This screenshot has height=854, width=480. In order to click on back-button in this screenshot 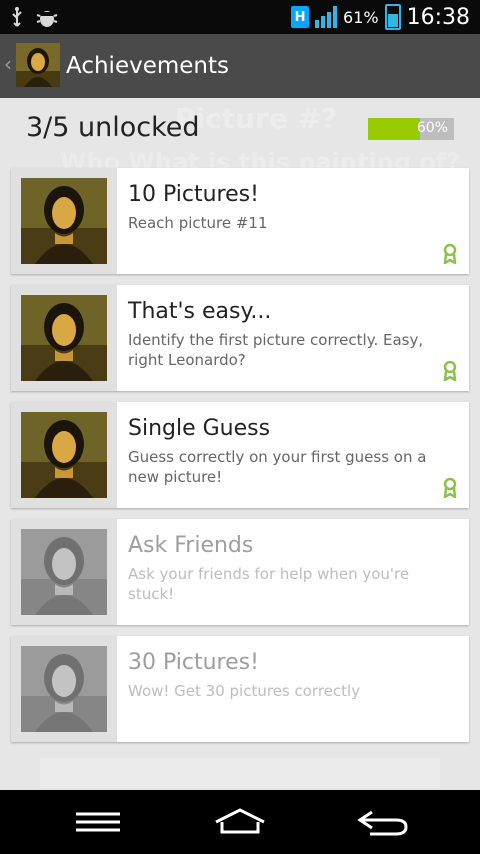, I will do `click(382, 822)`.